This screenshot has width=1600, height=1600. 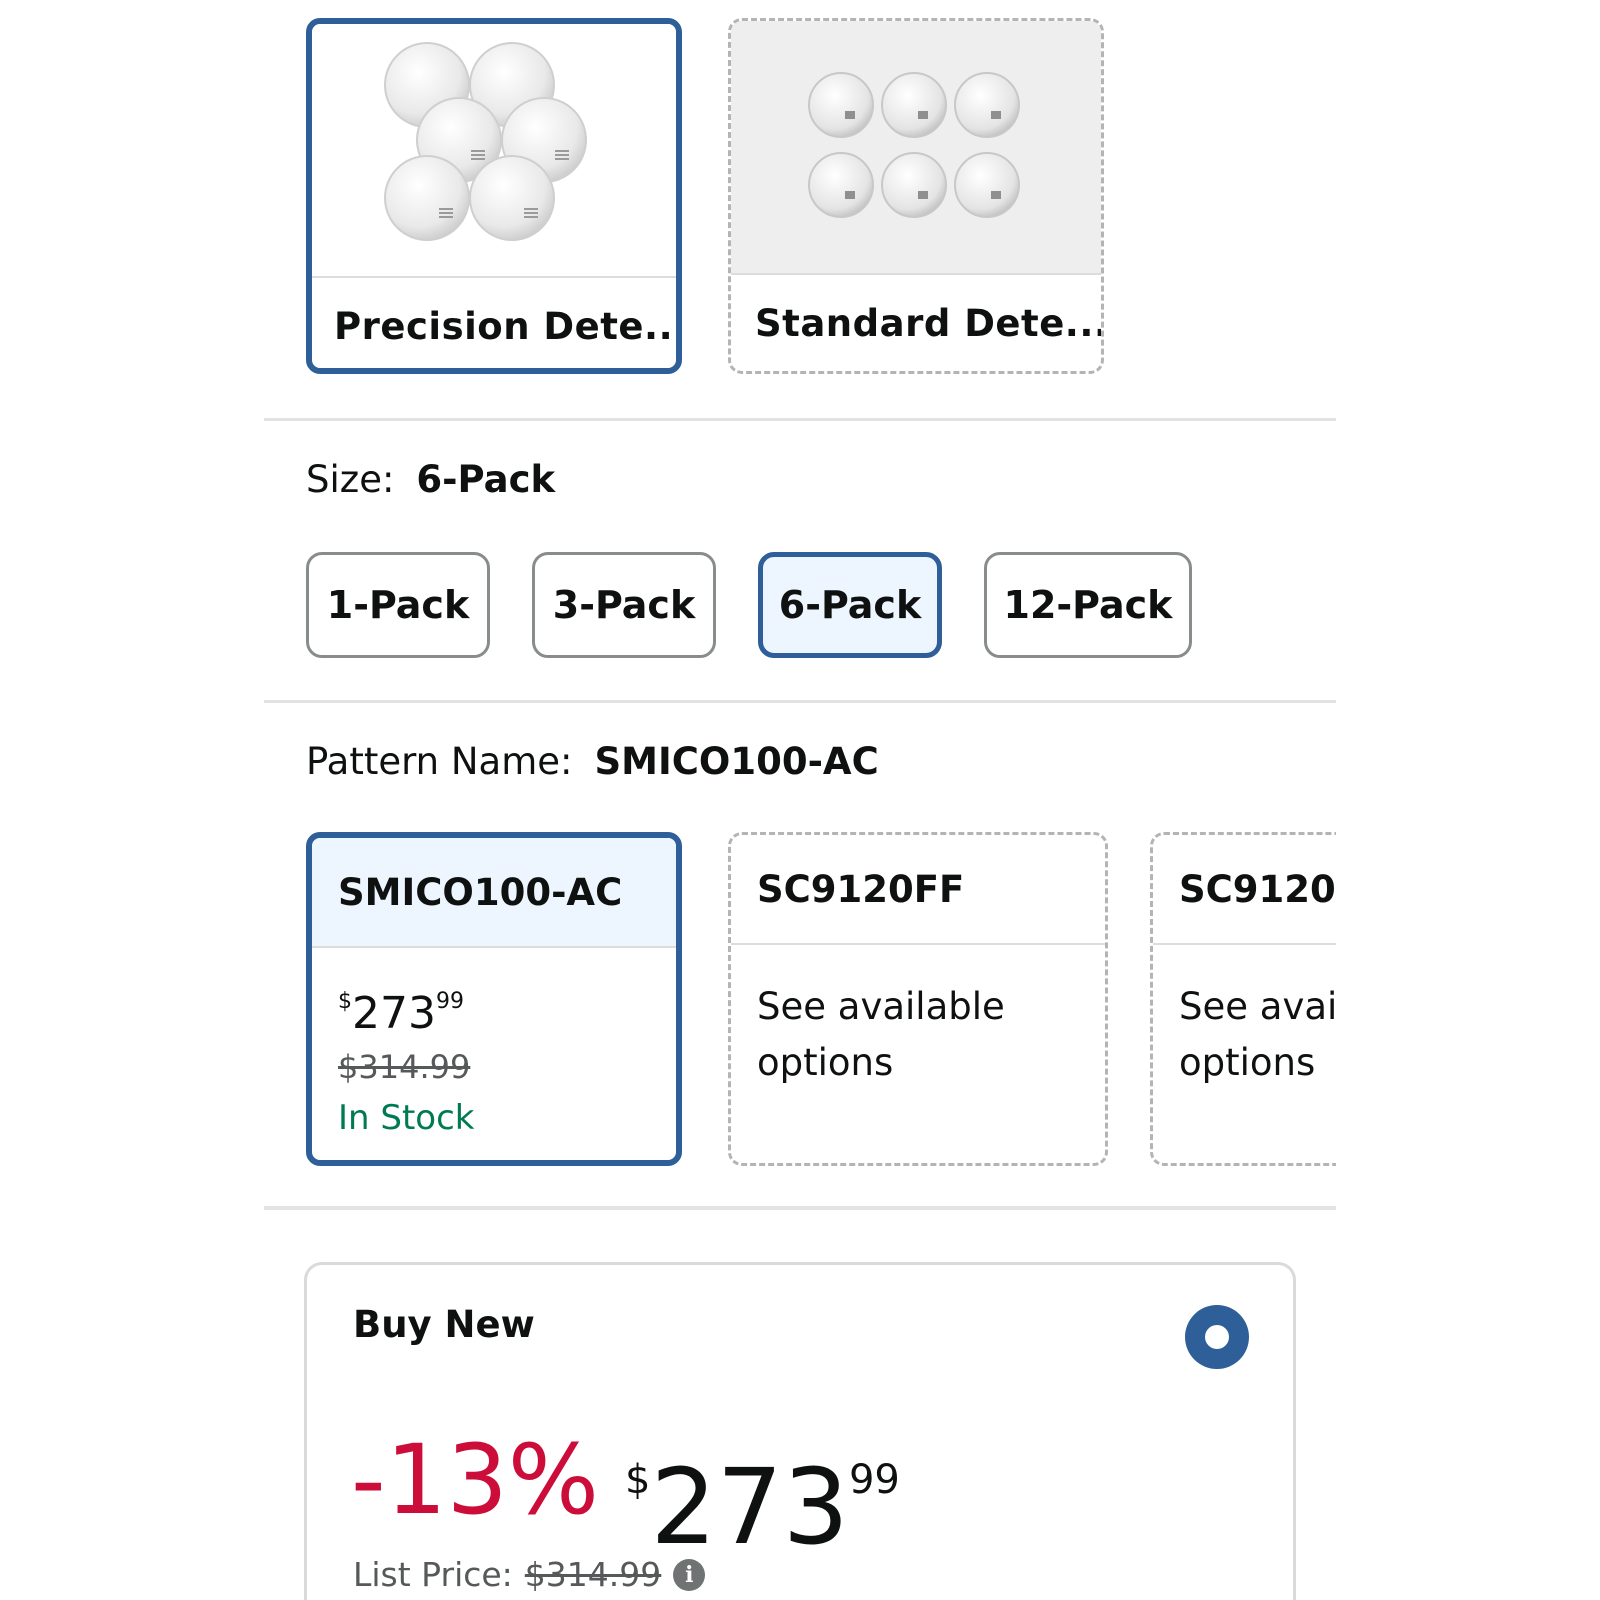 I want to click on pattern-option-smico100-ac: SMICO100-AC $27399 $314.99 In Stock, so click(x=494, y=999).